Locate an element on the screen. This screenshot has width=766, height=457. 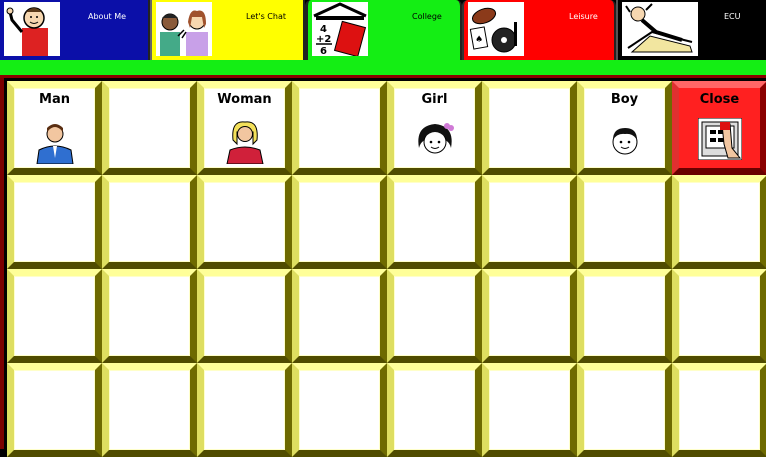
two-people-chatting-icon is located at coordinates (184, 29).